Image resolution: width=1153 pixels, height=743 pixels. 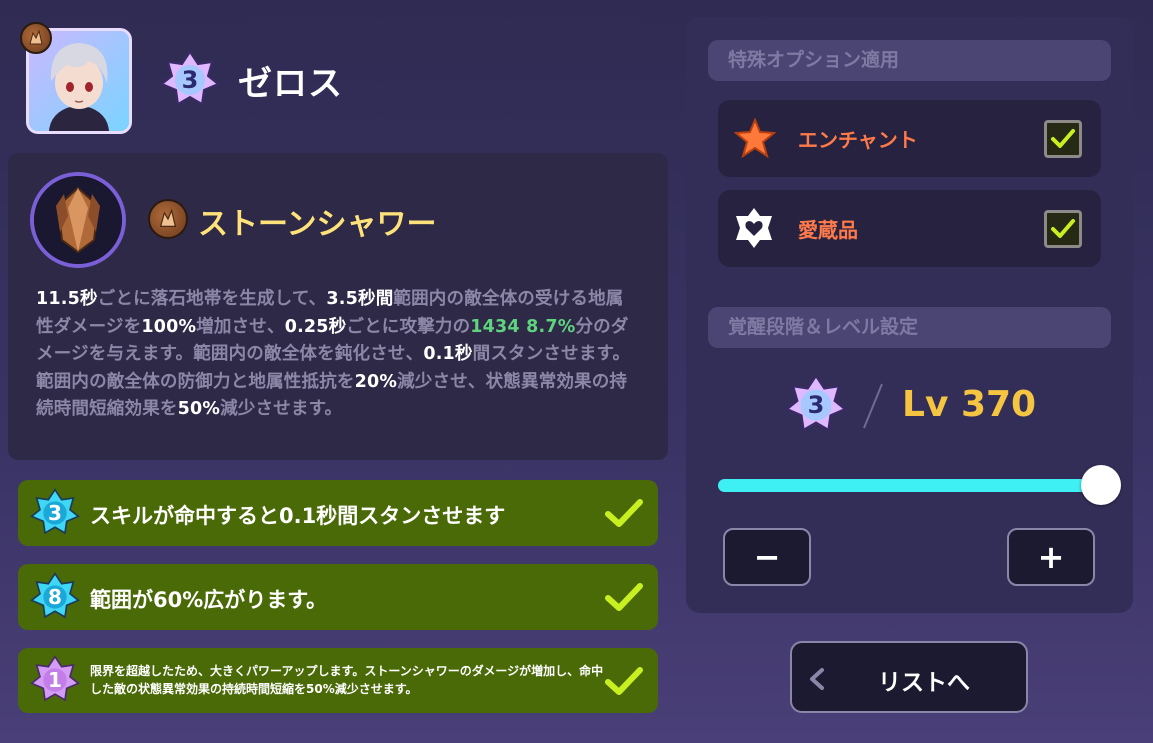 I want to click on skill-description-segment: 11.5秒, so click(x=67, y=299).